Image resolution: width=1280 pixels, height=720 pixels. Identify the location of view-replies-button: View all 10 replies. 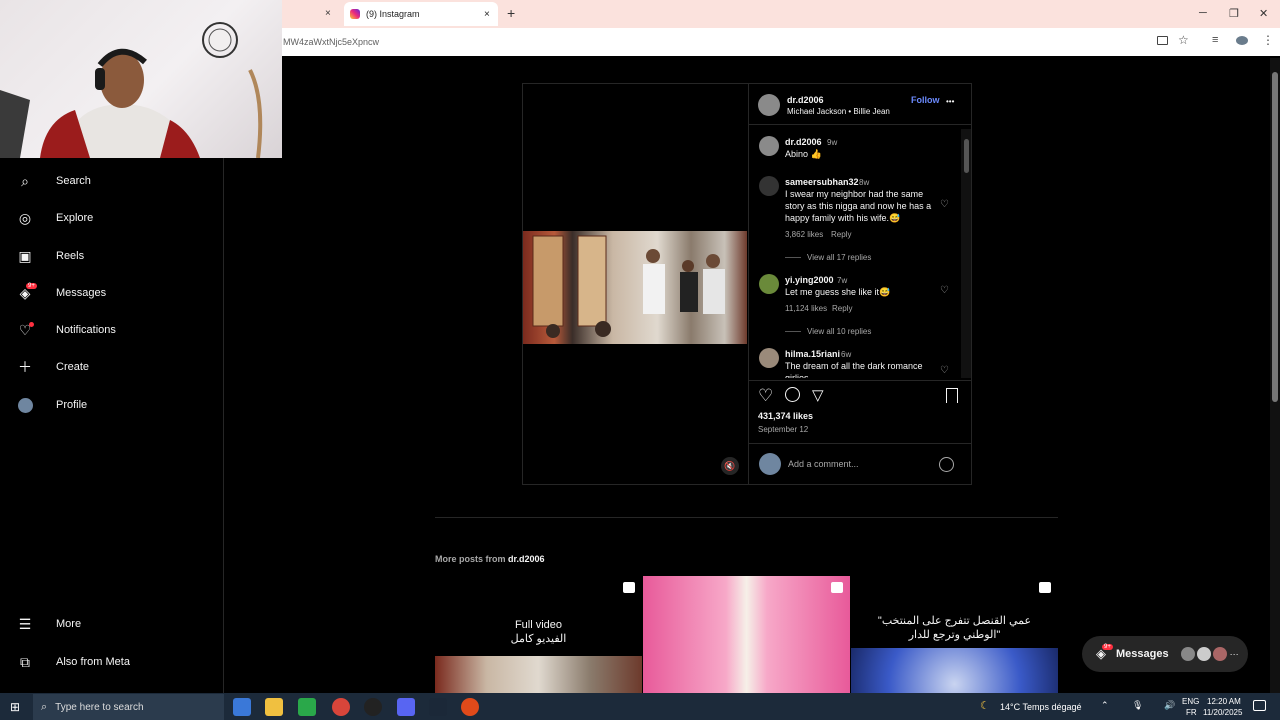
(839, 331).